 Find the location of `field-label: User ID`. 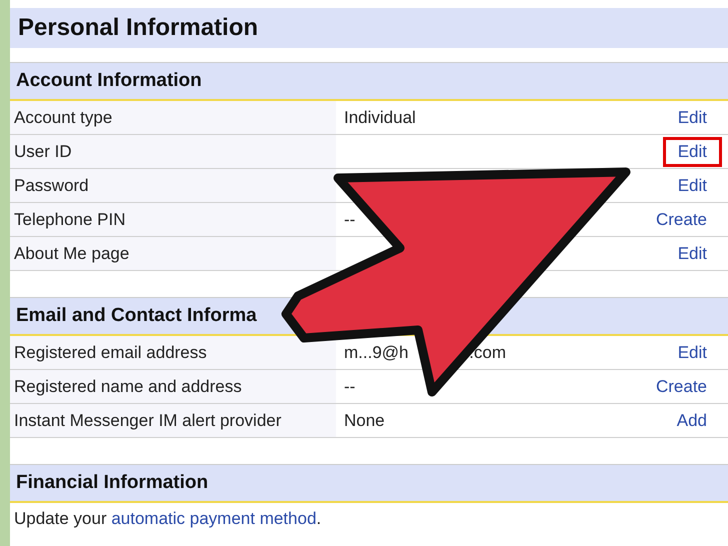

field-label: User ID is located at coordinates (43, 152).